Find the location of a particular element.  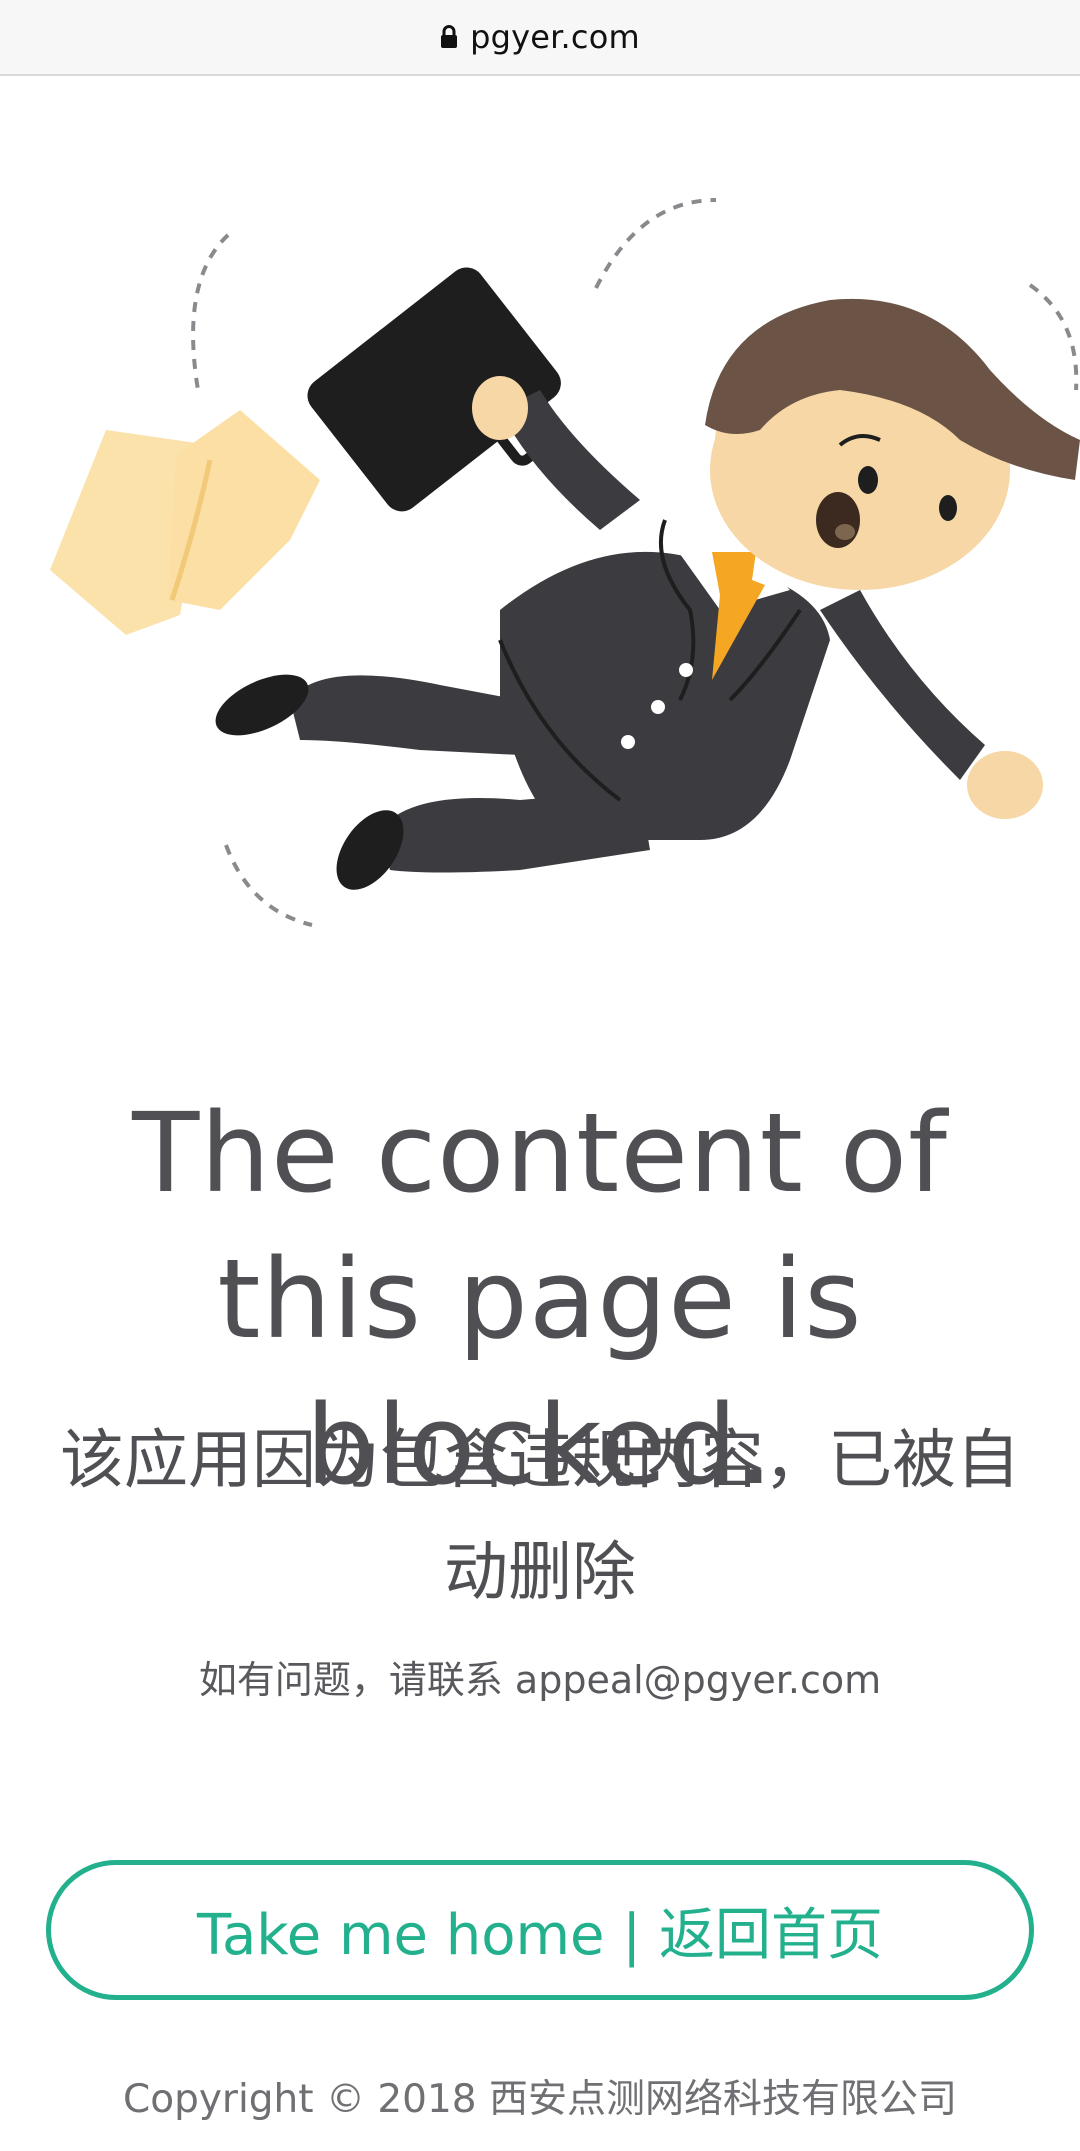

blocked-notice-chinese: 该应用因为包含违规内容，已被自动删除 is located at coordinates (540, 1517).